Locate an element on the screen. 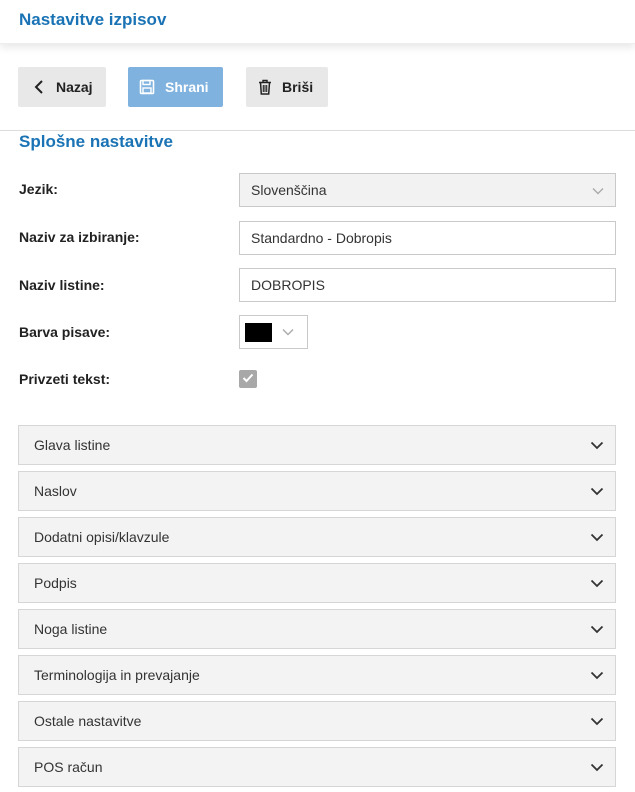 The height and width of the screenshot is (792, 635). accordion-header-ostale-nastavitve: Ostale nastavitve is located at coordinates (317, 721).